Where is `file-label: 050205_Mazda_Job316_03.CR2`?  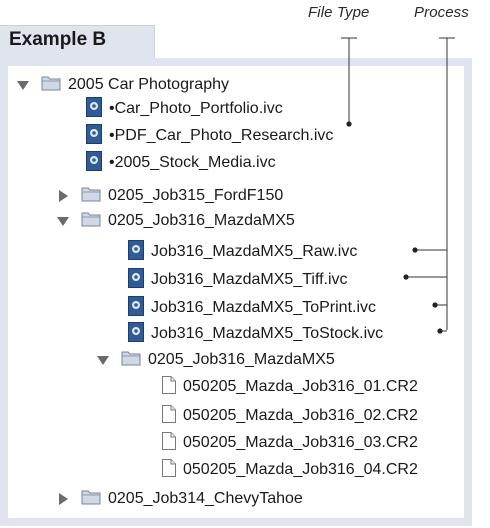
file-label: 050205_Mazda_Job316_03.CR2 is located at coordinates (300, 442).